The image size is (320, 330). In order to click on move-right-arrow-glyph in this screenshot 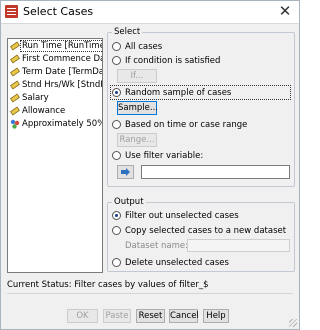, I will do `click(125, 172)`.